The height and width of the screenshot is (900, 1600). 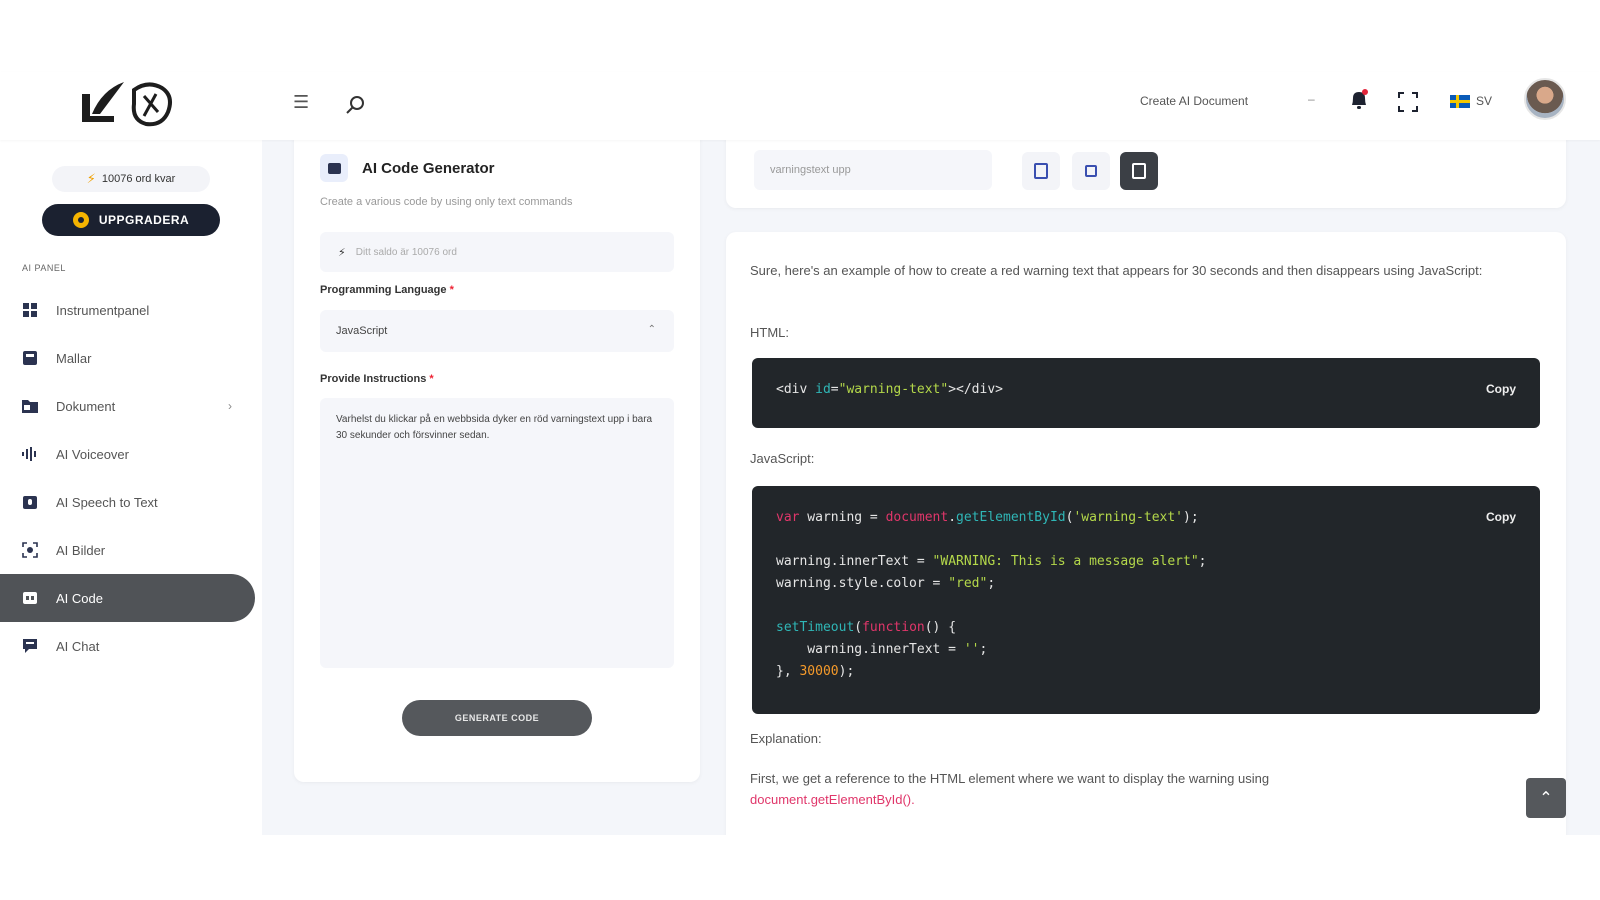 I want to click on sidebar-item-label: AI Speech to Text, so click(x=107, y=502).